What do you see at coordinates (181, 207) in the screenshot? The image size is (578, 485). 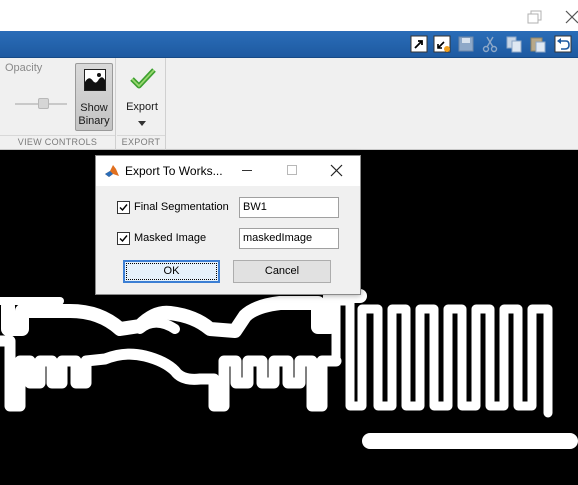 I see `final-segmentation-label: Final Segmentation` at bounding box center [181, 207].